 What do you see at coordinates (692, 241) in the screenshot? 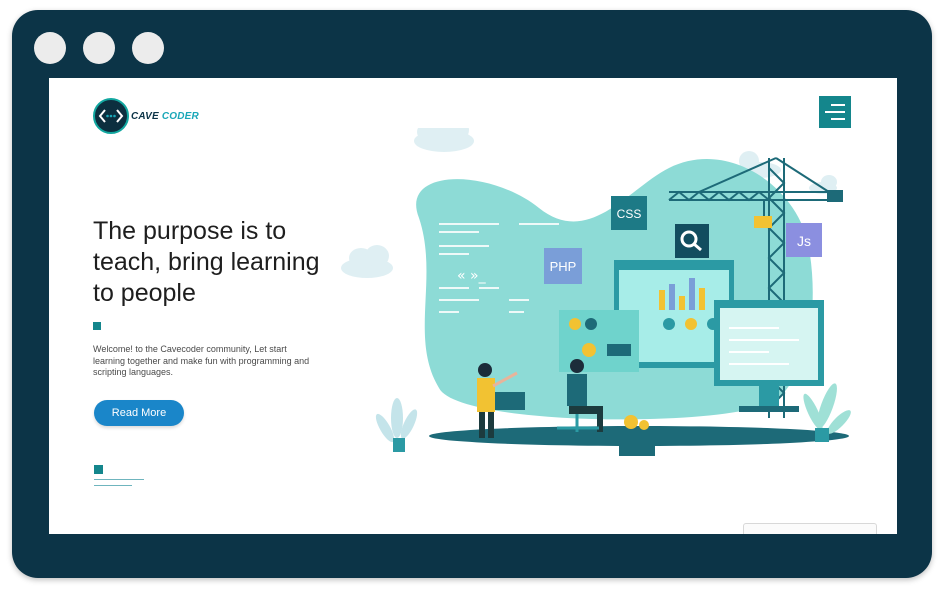
I see `search-tag` at bounding box center [692, 241].